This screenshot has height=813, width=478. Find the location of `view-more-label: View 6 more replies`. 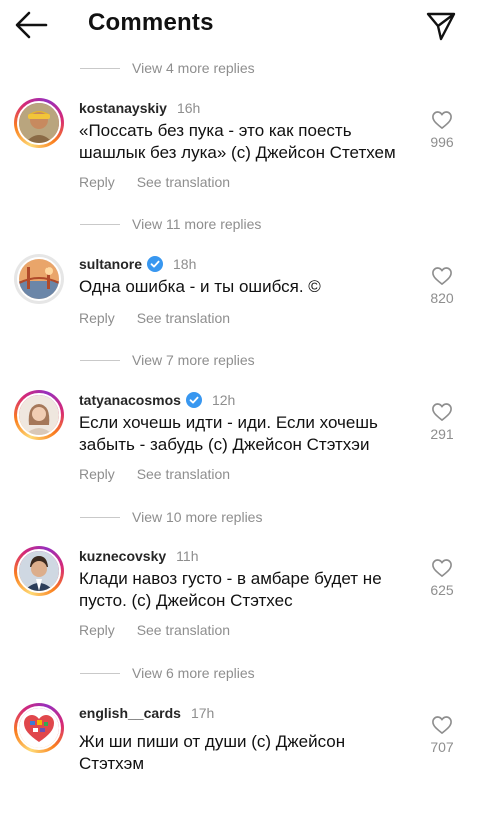

view-more-label: View 6 more replies is located at coordinates (193, 673).